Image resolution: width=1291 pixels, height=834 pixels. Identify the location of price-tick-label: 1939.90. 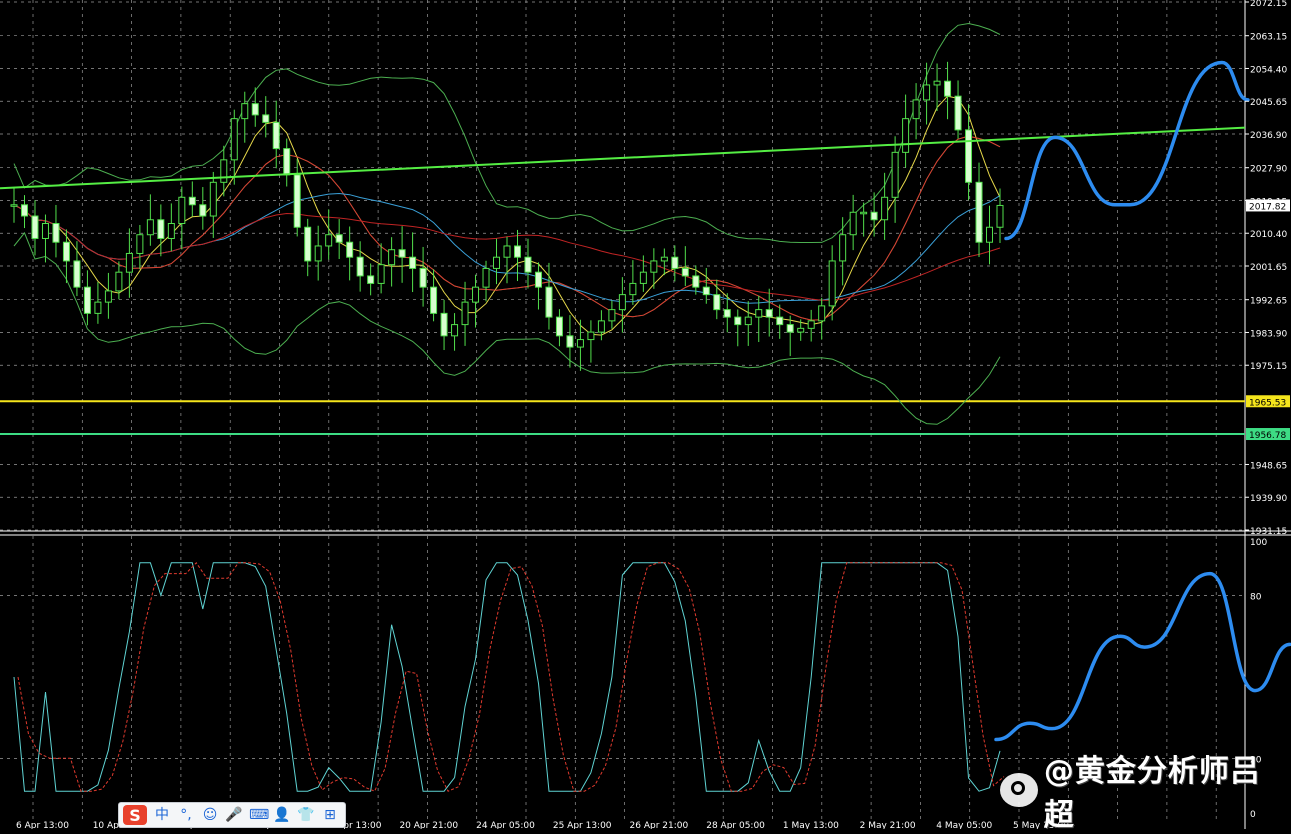
(1268, 499).